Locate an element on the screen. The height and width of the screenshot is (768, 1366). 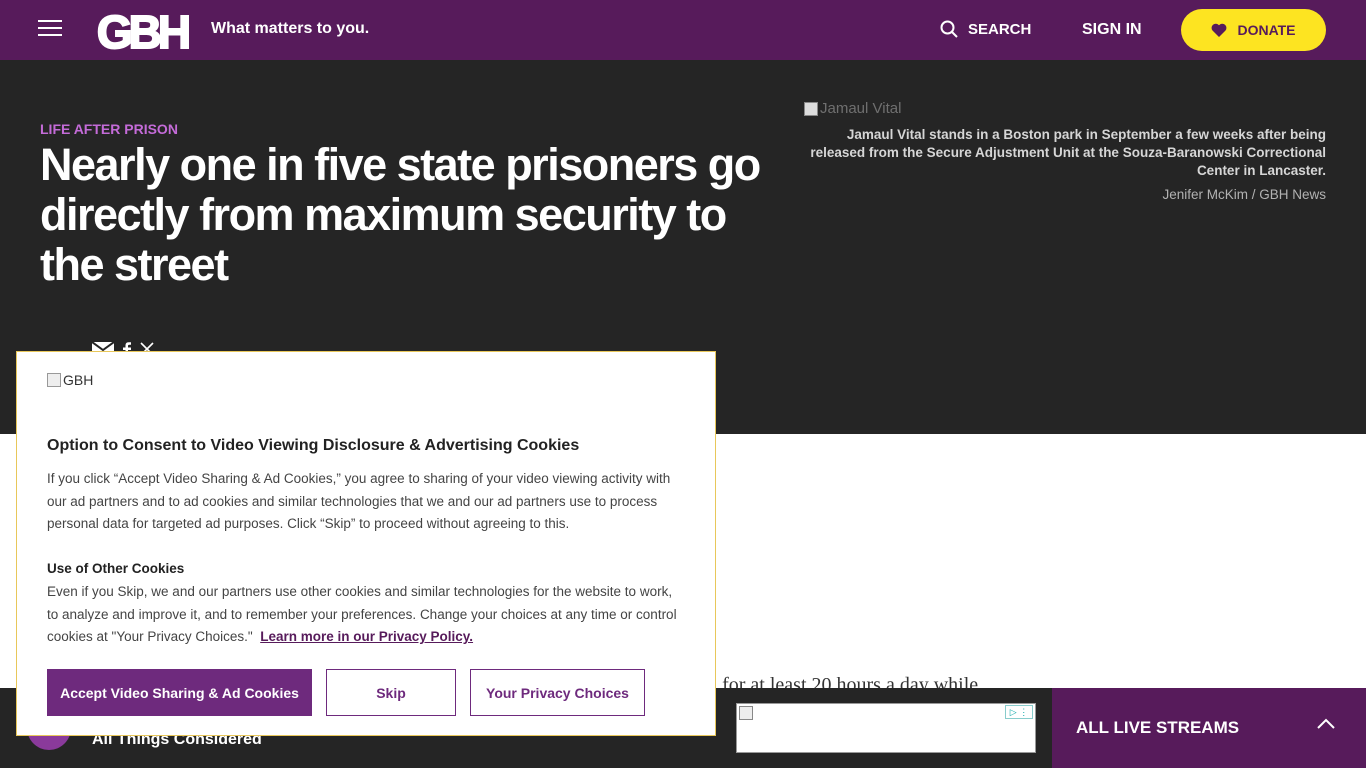
search-label: SEARCH is located at coordinates (1000, 29).